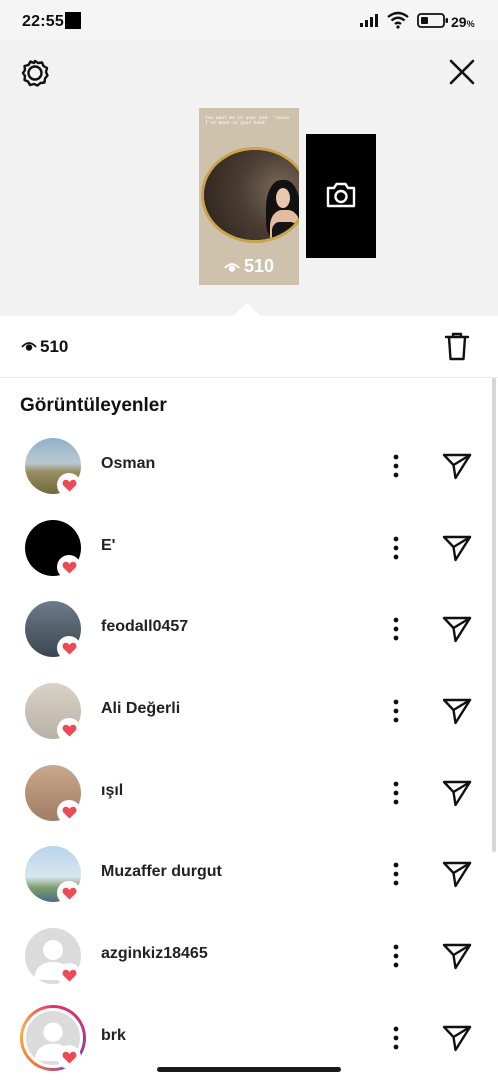  What do you see at coordinates (245, 478) in the screenshot?
I see `list-item: Osman` at bounding box center [245, 478].